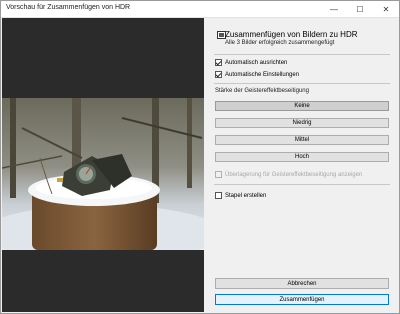 The image size is (400, 314). Describe the element at coordinates (280, 43) in the screenshot. I see `merge-status: Alle 3 Bilder erfolgreich zusammengefügt` at that location.